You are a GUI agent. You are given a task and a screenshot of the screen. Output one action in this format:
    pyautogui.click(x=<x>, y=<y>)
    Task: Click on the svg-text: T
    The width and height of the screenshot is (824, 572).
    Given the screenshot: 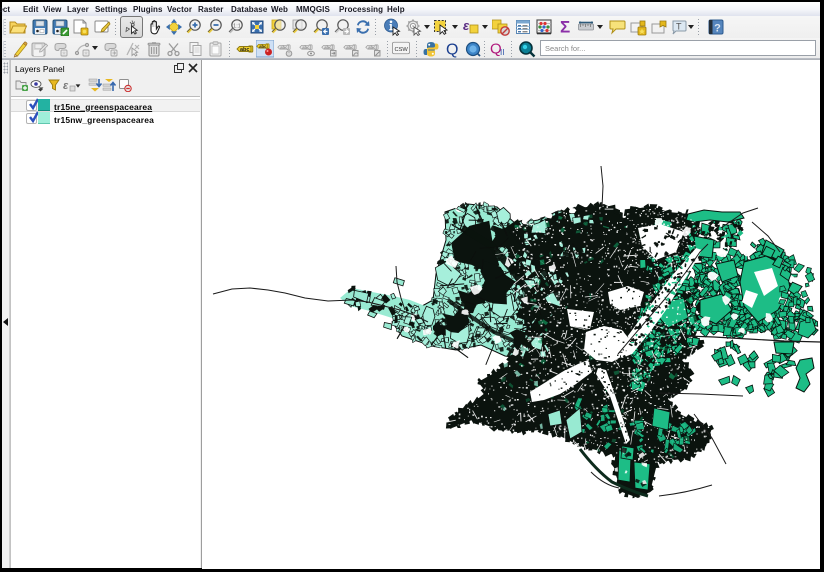 What is the action you would take?
    pyautogui.click(x=679, y=27)
    